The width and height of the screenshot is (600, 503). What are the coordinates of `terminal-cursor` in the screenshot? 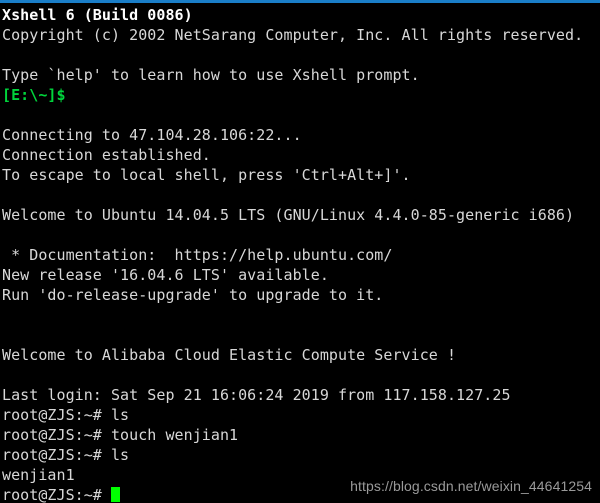 It's located at (115, 494).